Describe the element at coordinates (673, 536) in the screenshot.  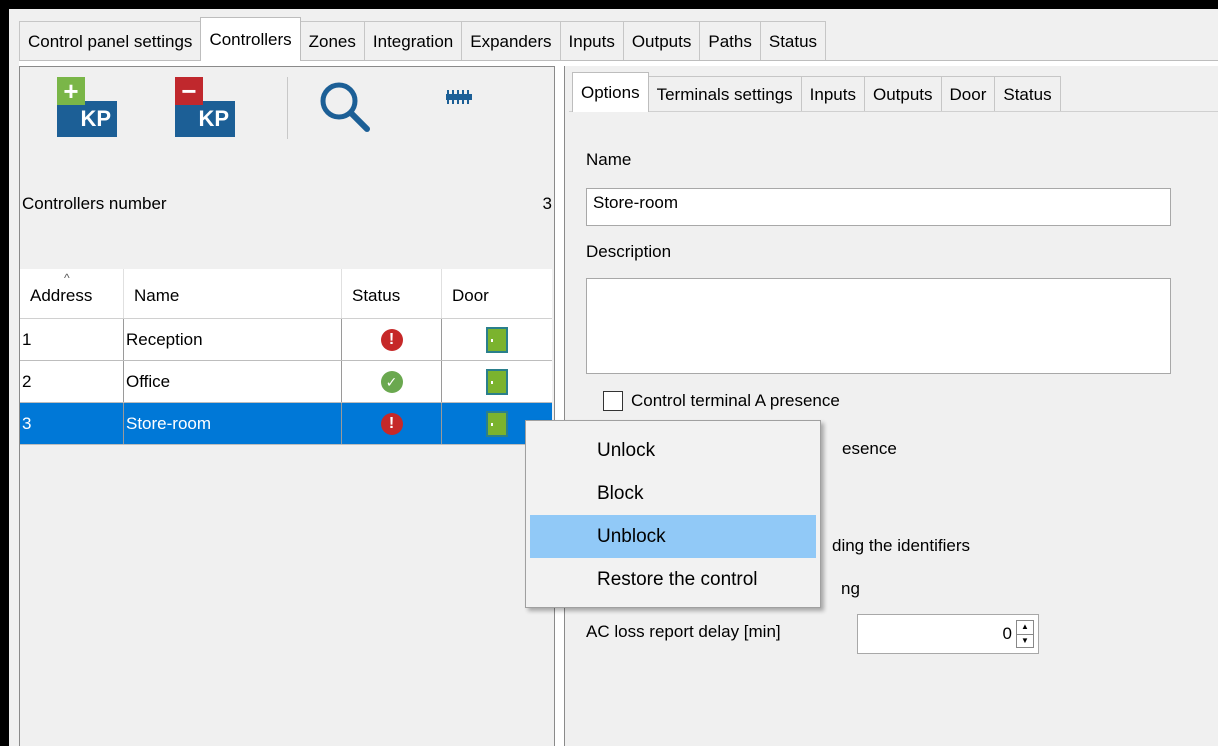
I see `menu-item-unblock: Unblock` at that location.